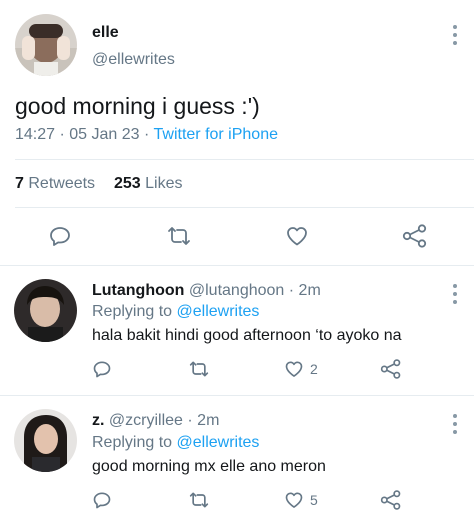 The width and height of the screenshot is (474, 526). I want to click on like-action: 5, so click(301, 500).